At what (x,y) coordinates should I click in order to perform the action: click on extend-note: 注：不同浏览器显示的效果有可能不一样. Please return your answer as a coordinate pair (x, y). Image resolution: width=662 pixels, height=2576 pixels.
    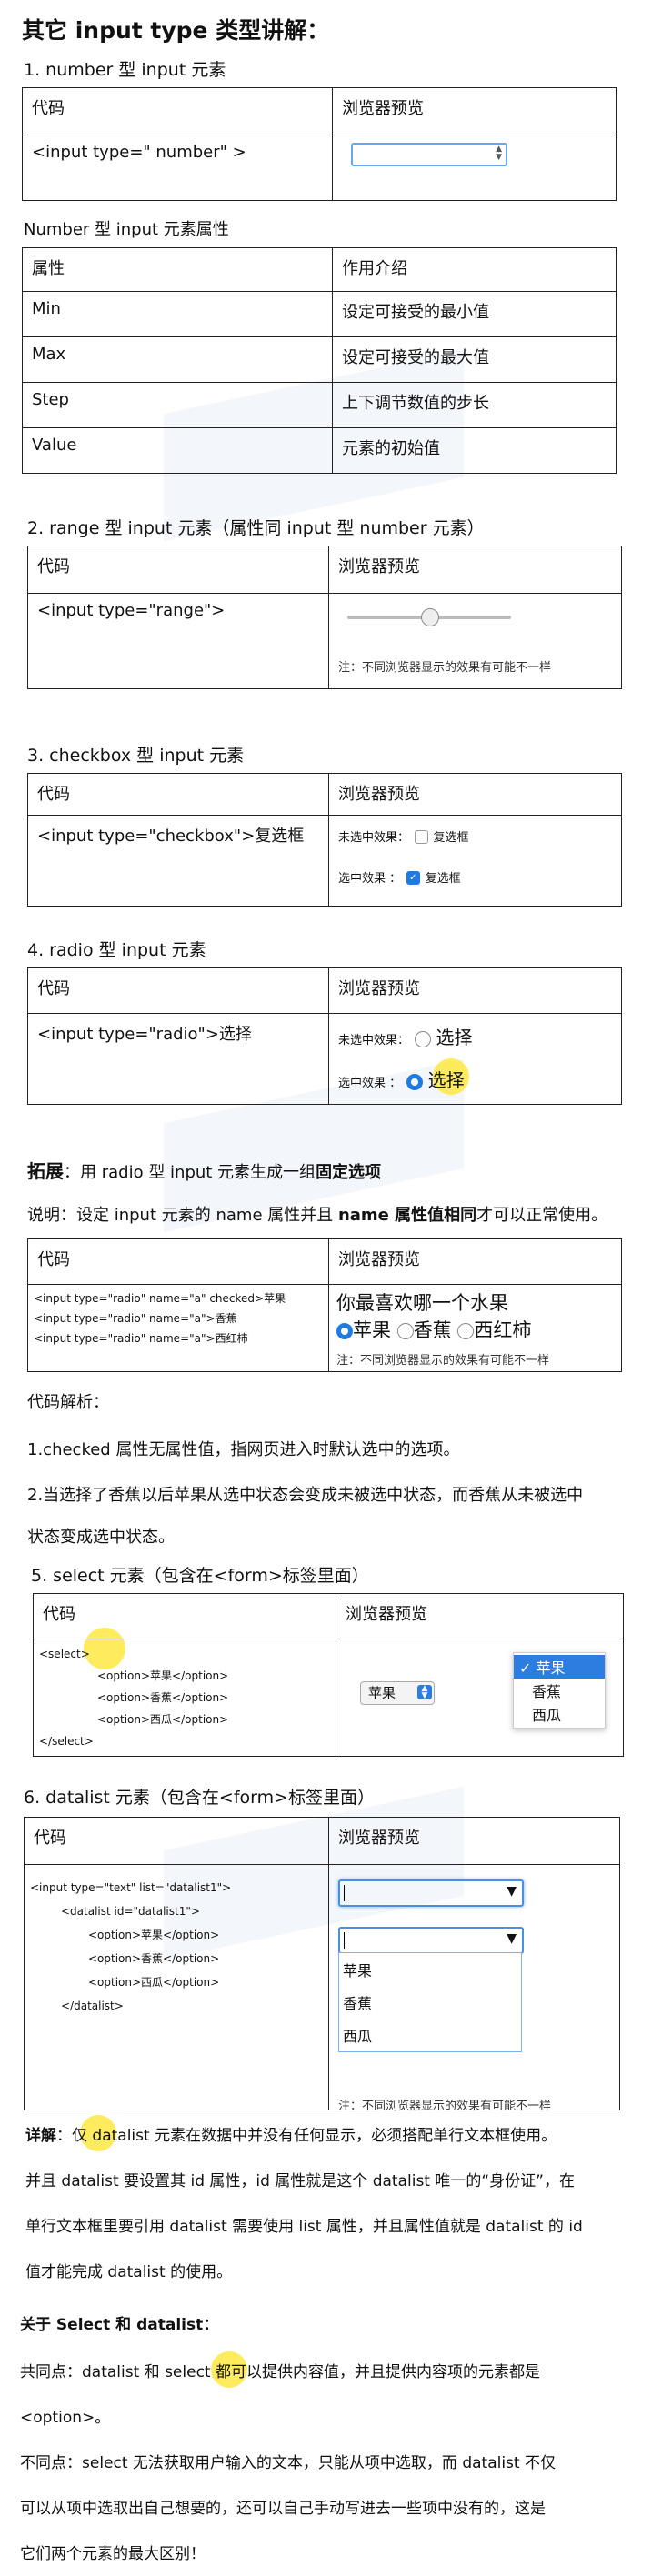
    Looking at the image, I should click on (443, 1361).